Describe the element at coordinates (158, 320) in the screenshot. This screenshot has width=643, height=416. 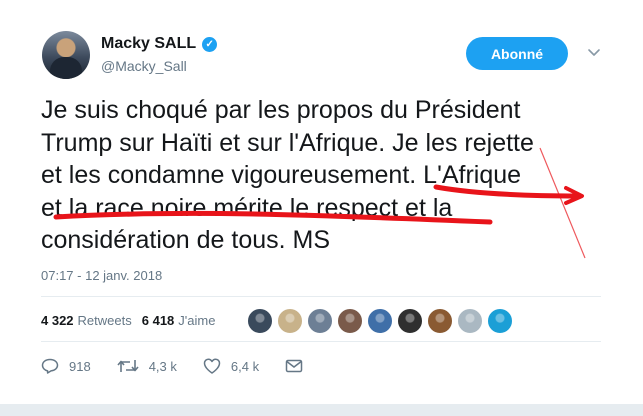
I see `like-count: 6 418` at that location.